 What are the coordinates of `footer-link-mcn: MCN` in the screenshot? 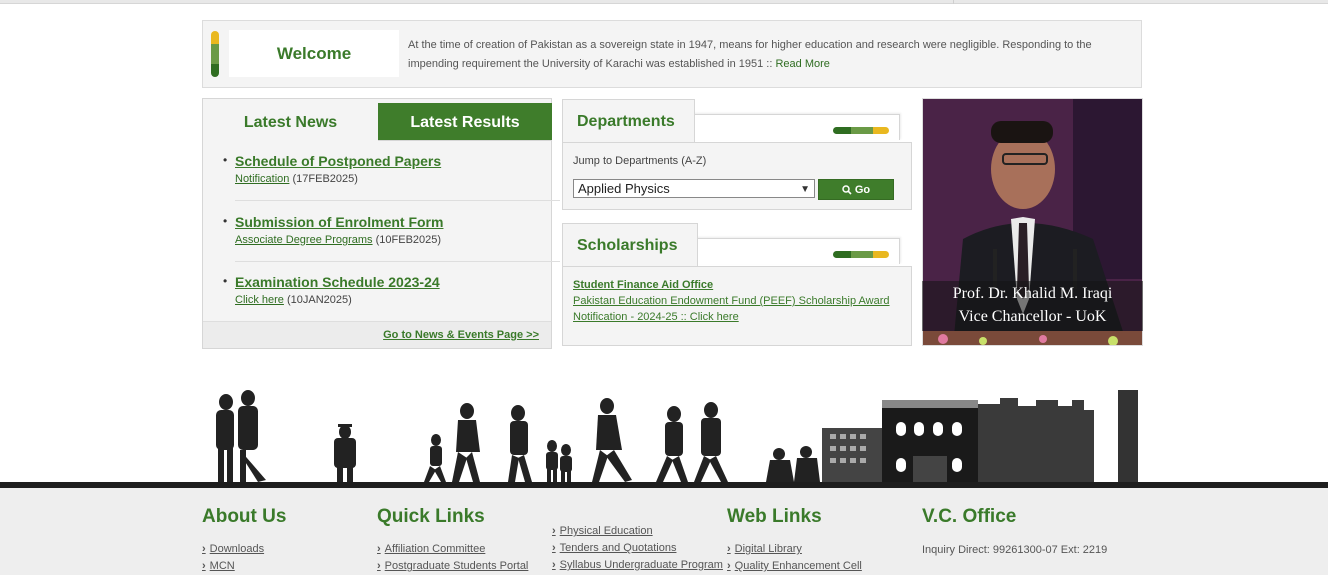 It's located at (218, 566).